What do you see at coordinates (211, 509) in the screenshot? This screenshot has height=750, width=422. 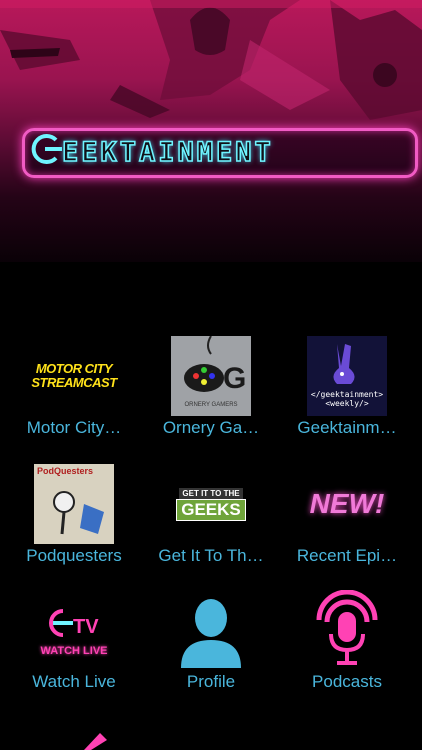 I see `geeks-thumb-line2: GEEKS` at bounding box center [211, 509].